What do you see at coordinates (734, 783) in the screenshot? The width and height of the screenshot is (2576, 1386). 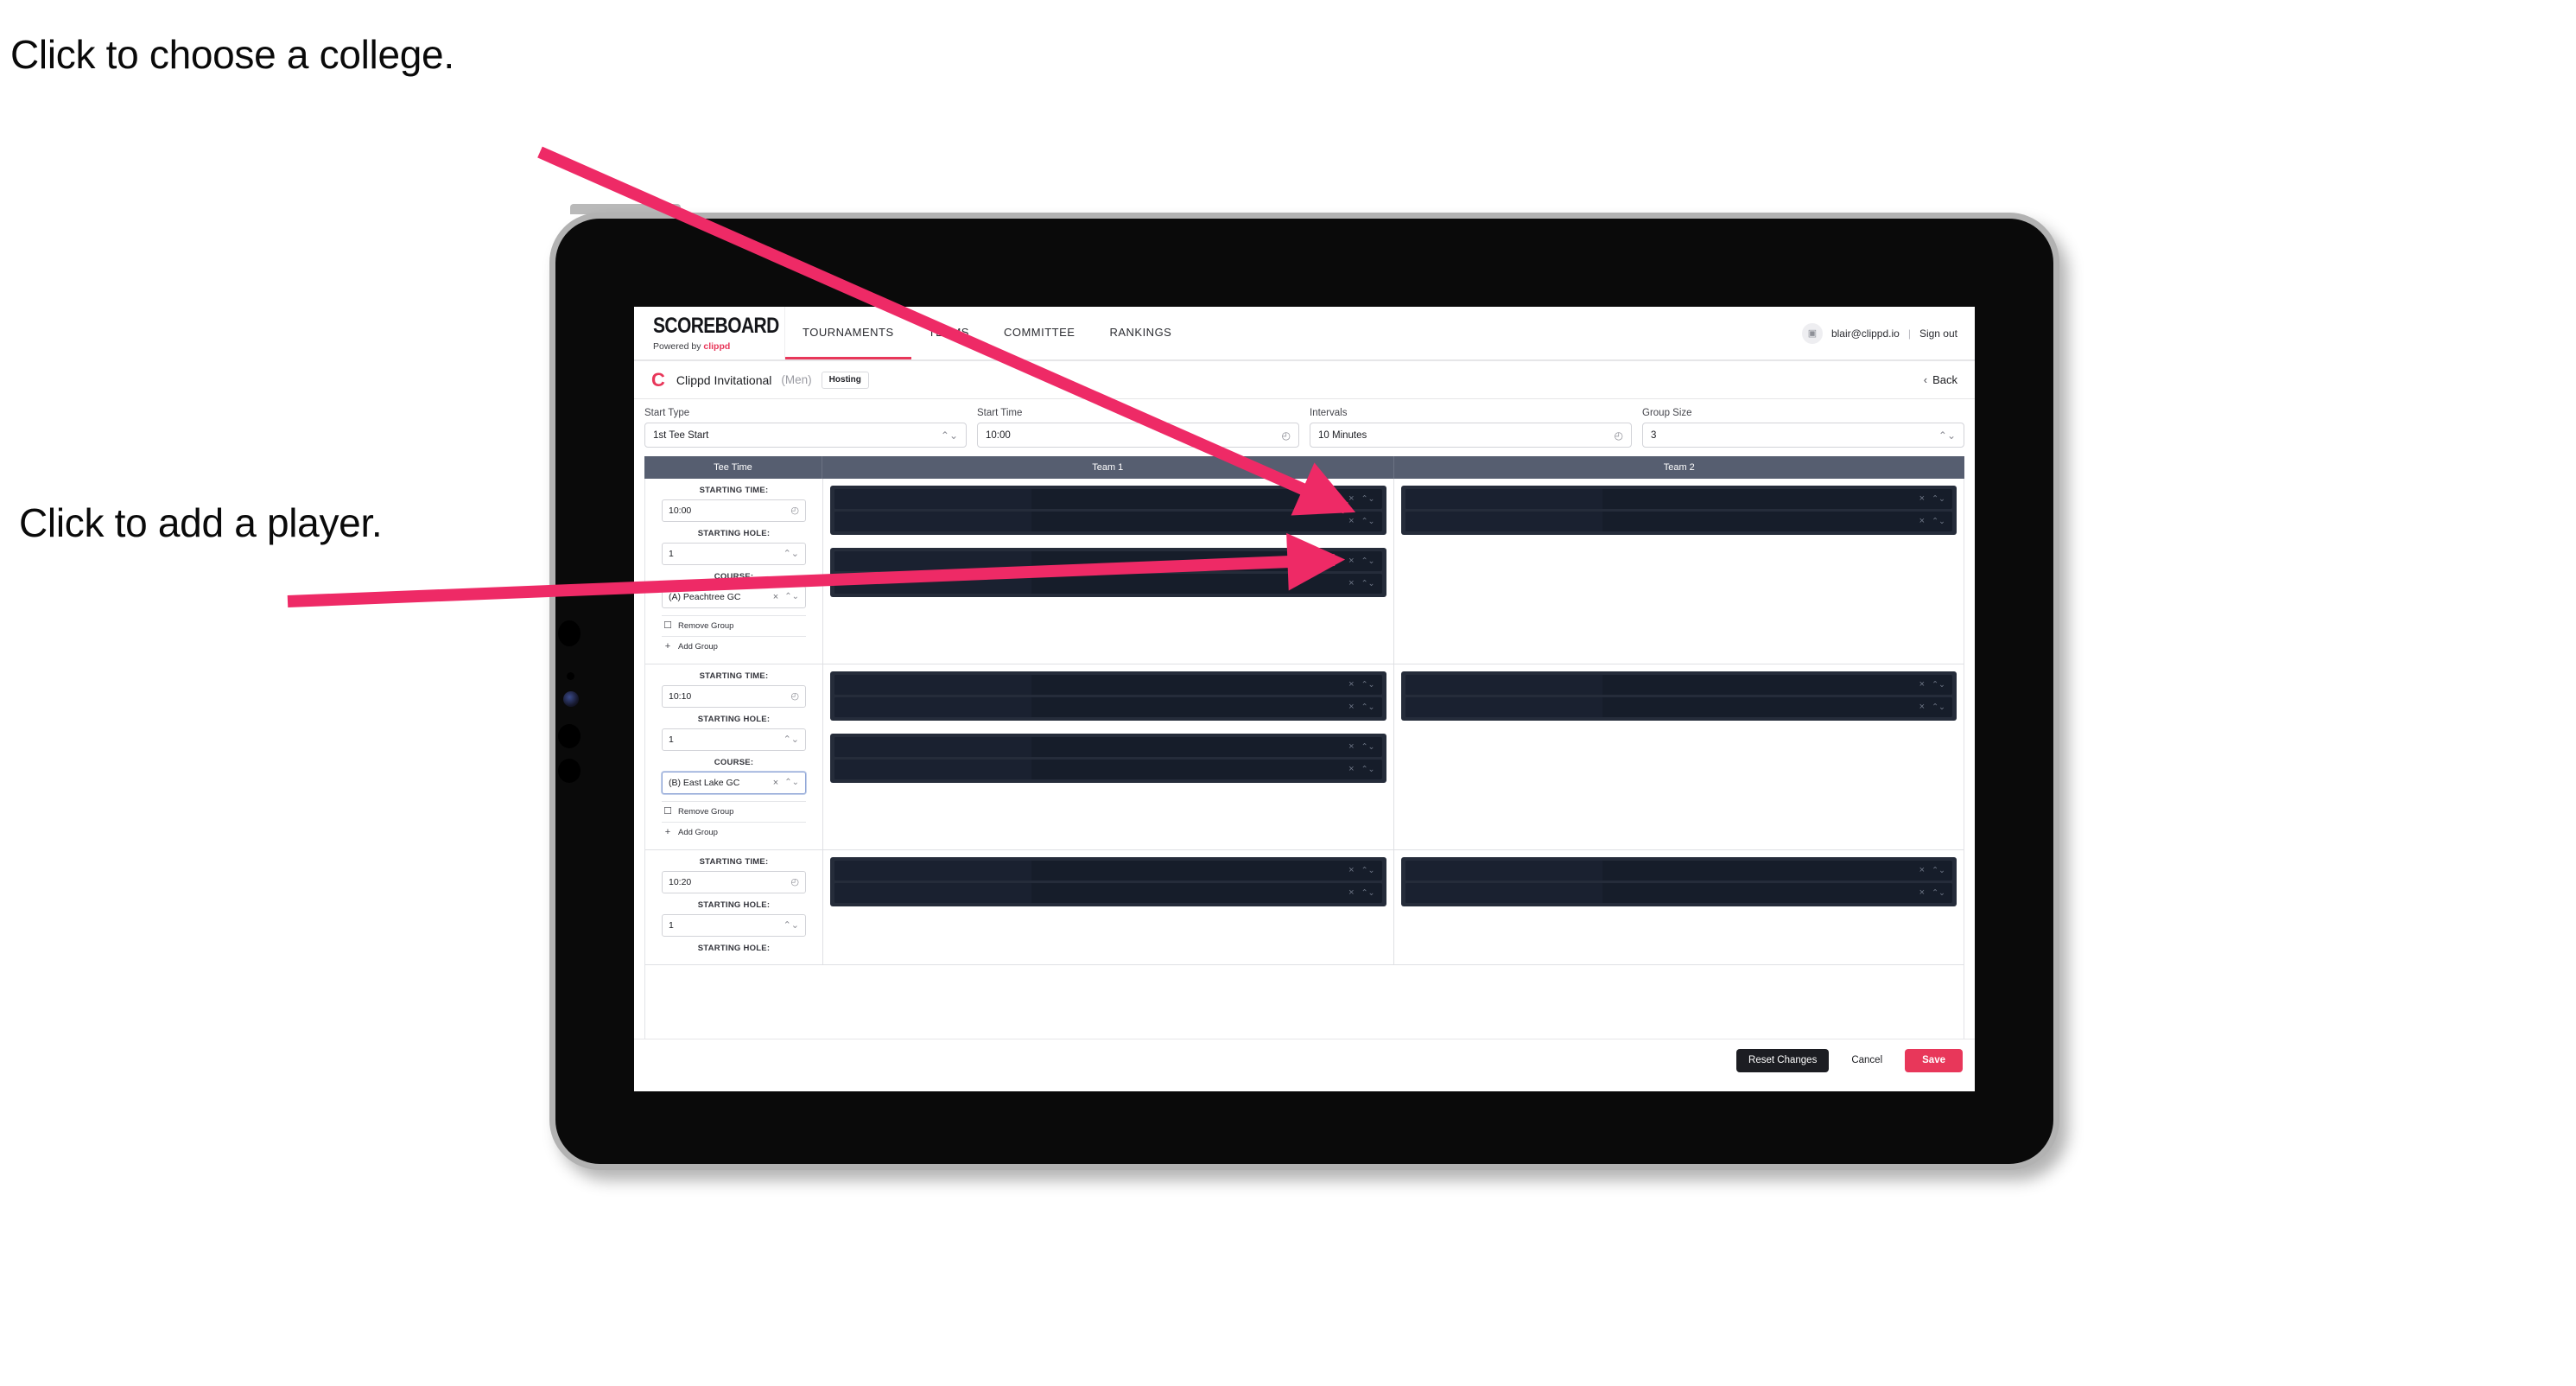 I see `course-select: (B) East Lake GC × ⌃⌄` at bounding box center [734, 783].